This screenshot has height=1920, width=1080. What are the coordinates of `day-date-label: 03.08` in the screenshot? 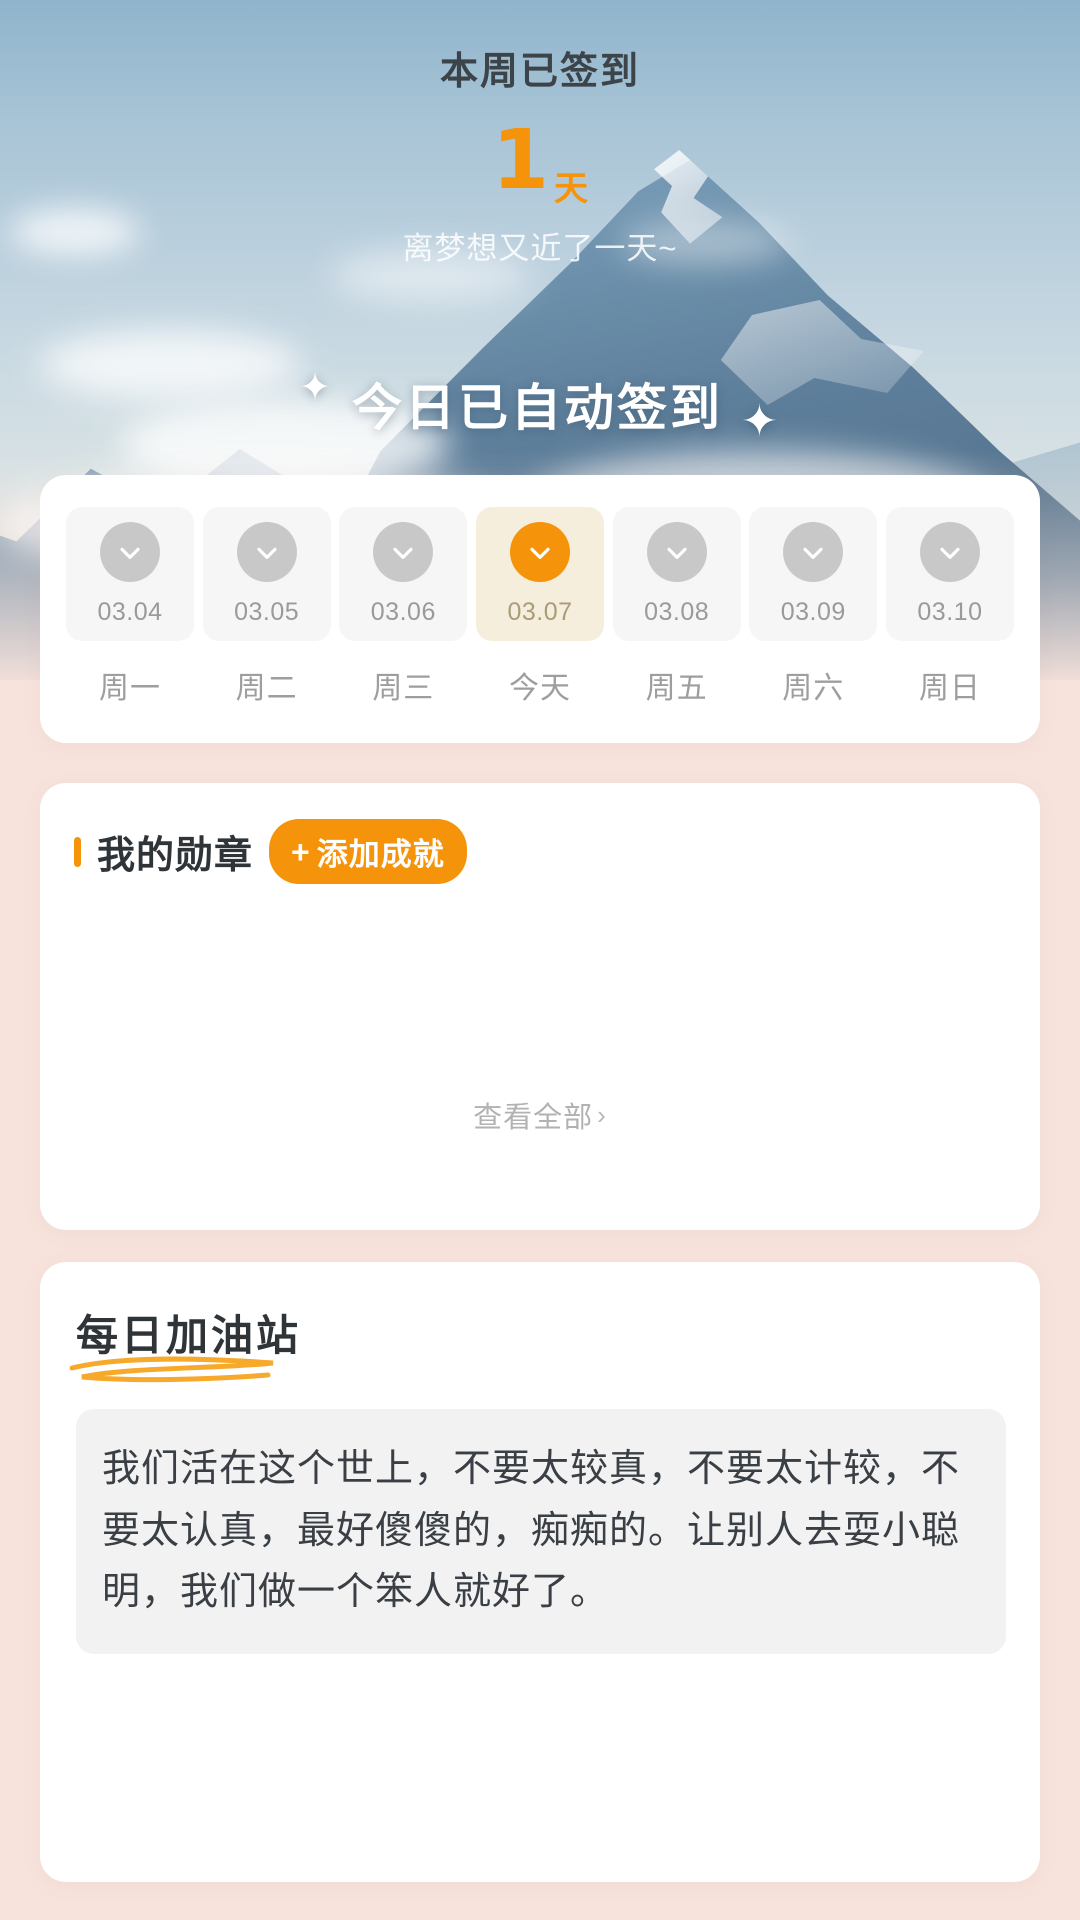 It's located at (677, 611).